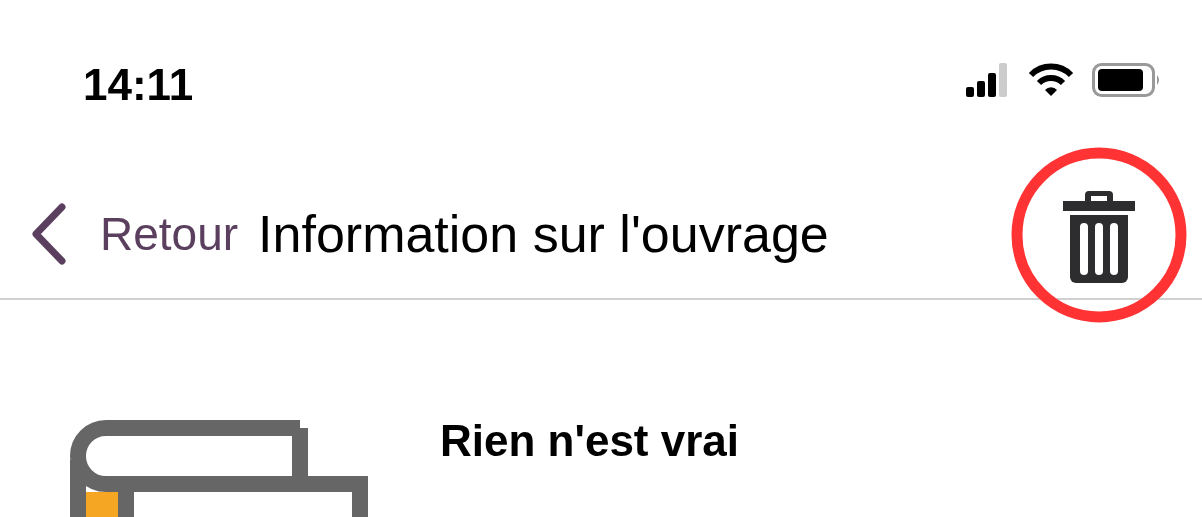  What do you see at coordinates (1099, 237) in the screenshot?
I see `trash-icon` at bounding box center [1099, 237].